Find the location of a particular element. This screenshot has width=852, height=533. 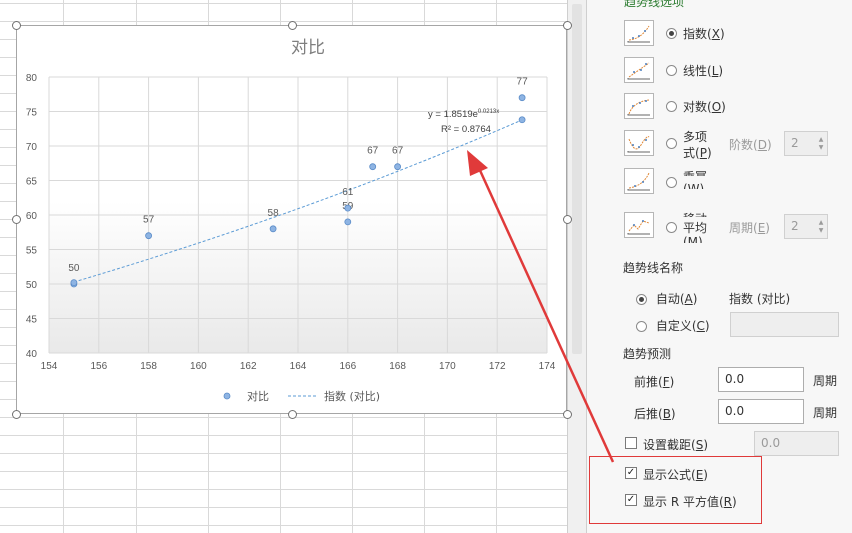

data-label: 50 is located at coordinates (74, 268).